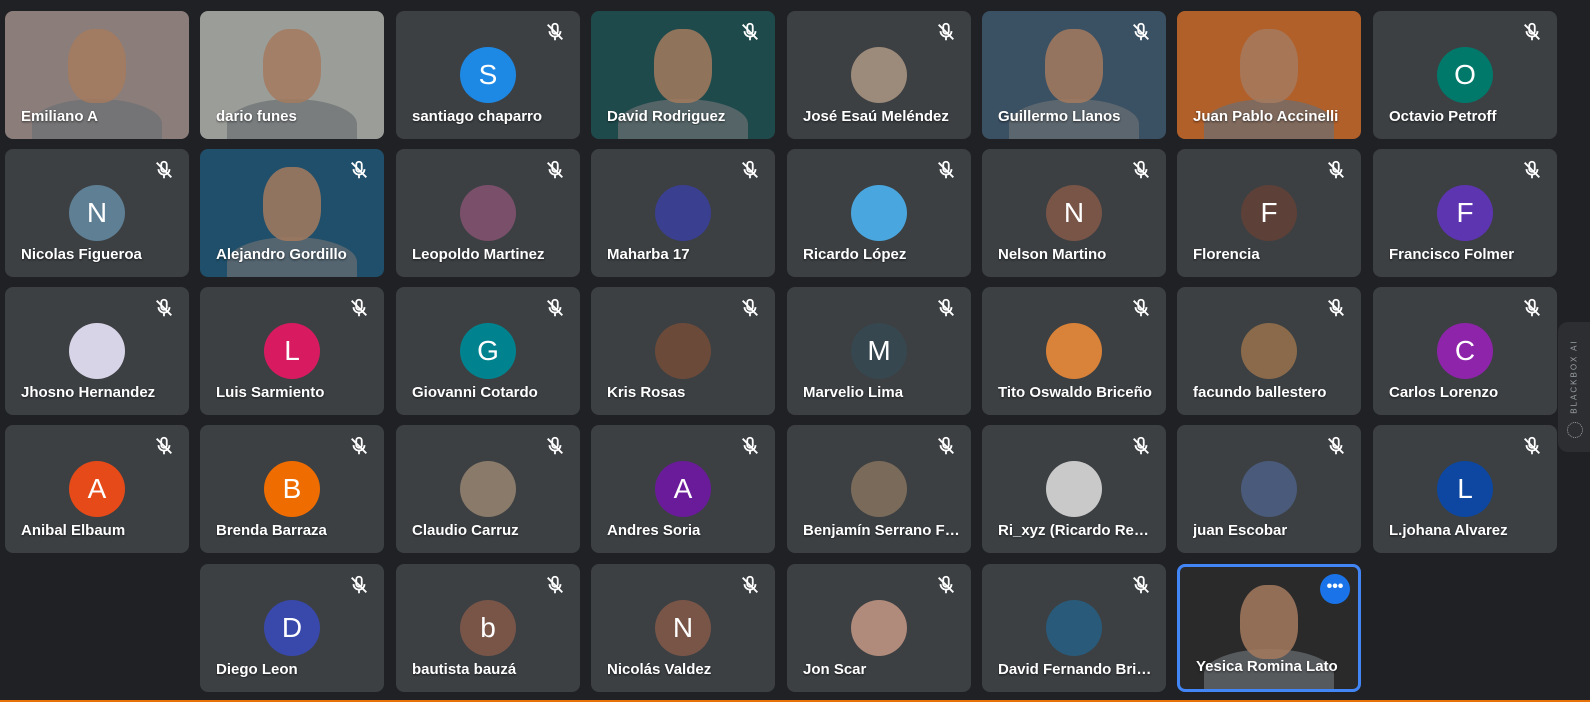  I want to click on participant-name: Francisco Folmer, so click(1452, 254).